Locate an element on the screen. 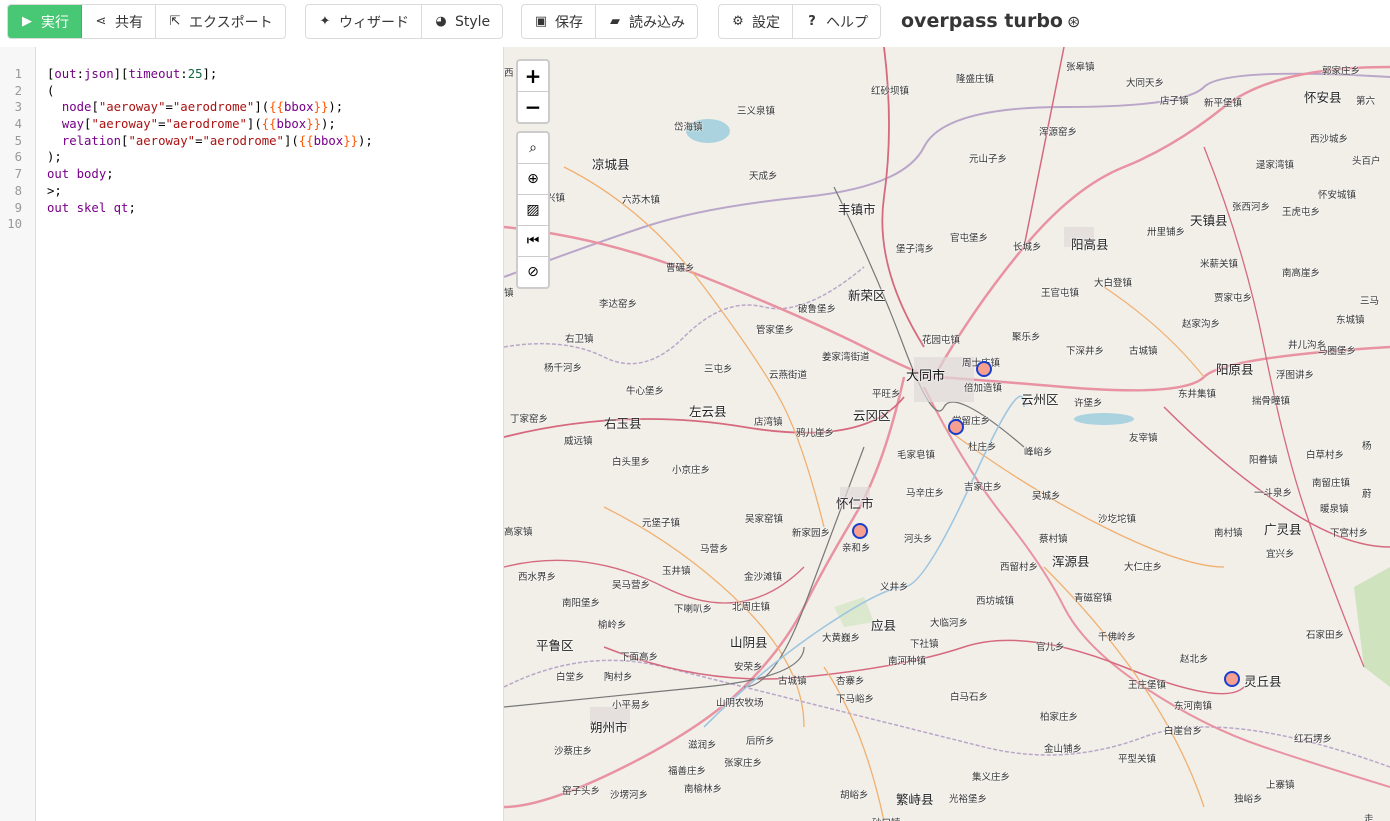 The height and width of the screenshot is (821, 1390). map-place-label: 沙塄河乡 is located at coordinates (629, 795).